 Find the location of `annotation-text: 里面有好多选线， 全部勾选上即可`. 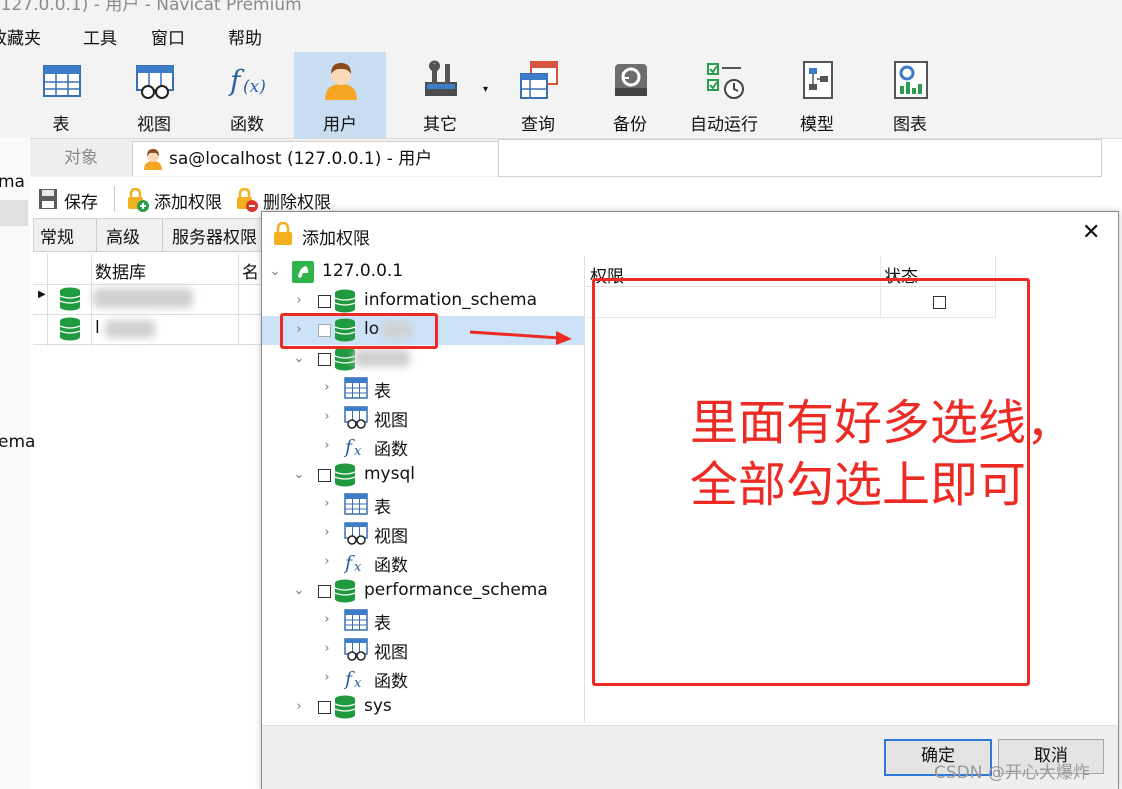

annotation-text: 里面有好多选线， 全部勾选上即可 is located at coordinates (882, 454).